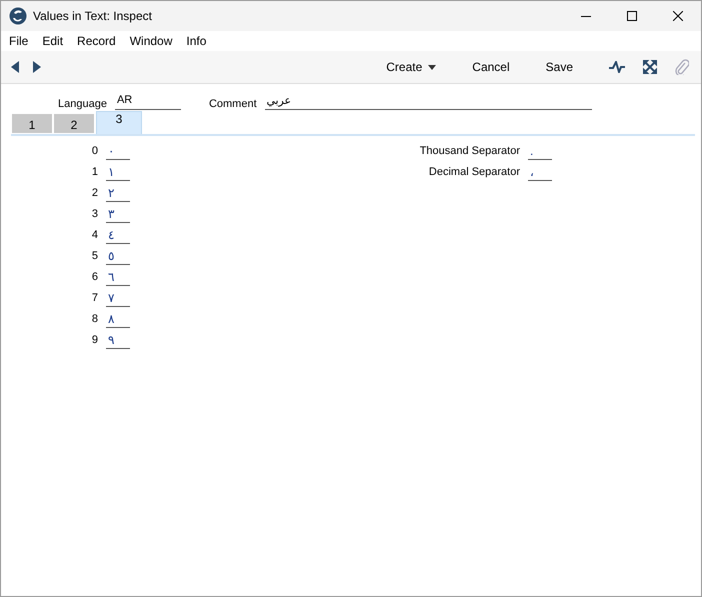 The height and width of the screenshot is (597, 702). Describe the element at coordinates (118, 257) in the screenshot. I see `digit-field: ٥` at that location.